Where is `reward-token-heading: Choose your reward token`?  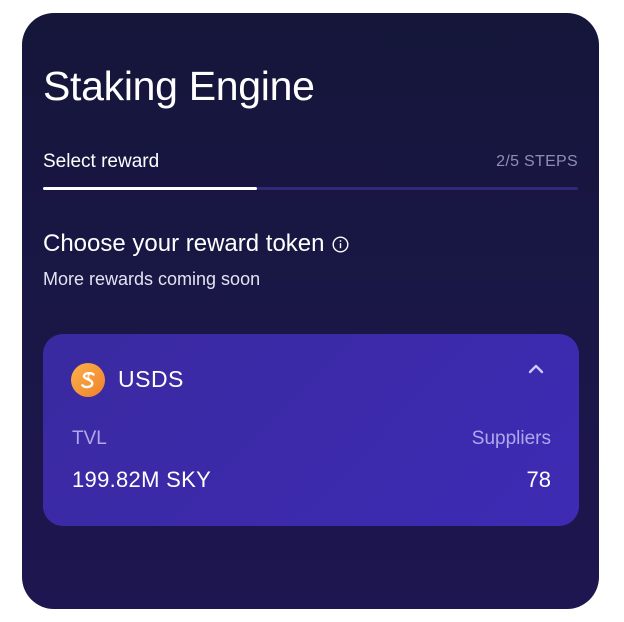
reward-token-heading: Choose your reward token is located at coordinates (196, 244).